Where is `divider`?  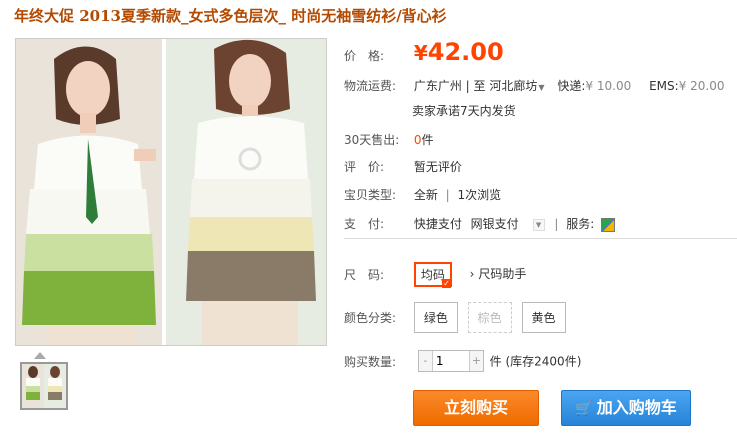
divider is located at coordinates (540, 238).